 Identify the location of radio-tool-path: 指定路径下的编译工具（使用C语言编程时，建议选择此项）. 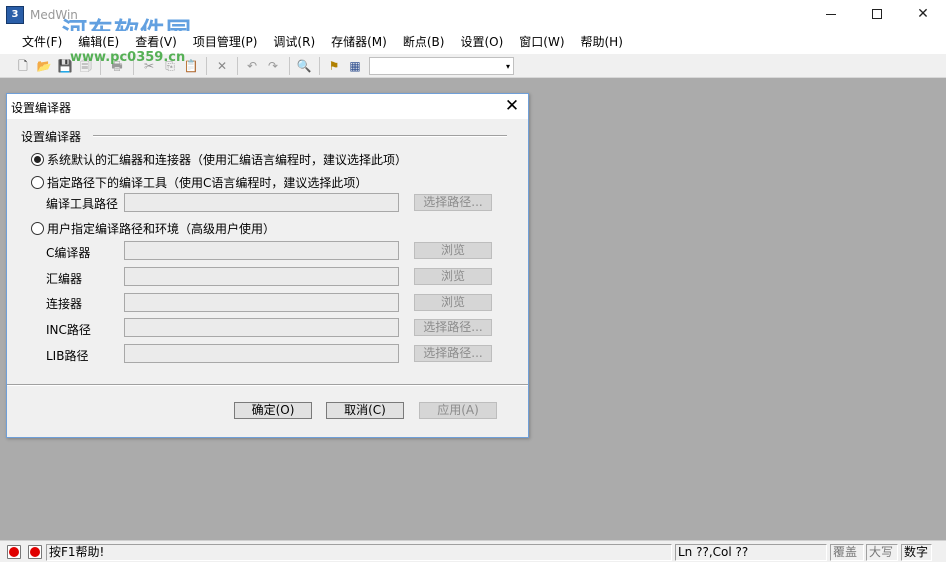
(199, 182).